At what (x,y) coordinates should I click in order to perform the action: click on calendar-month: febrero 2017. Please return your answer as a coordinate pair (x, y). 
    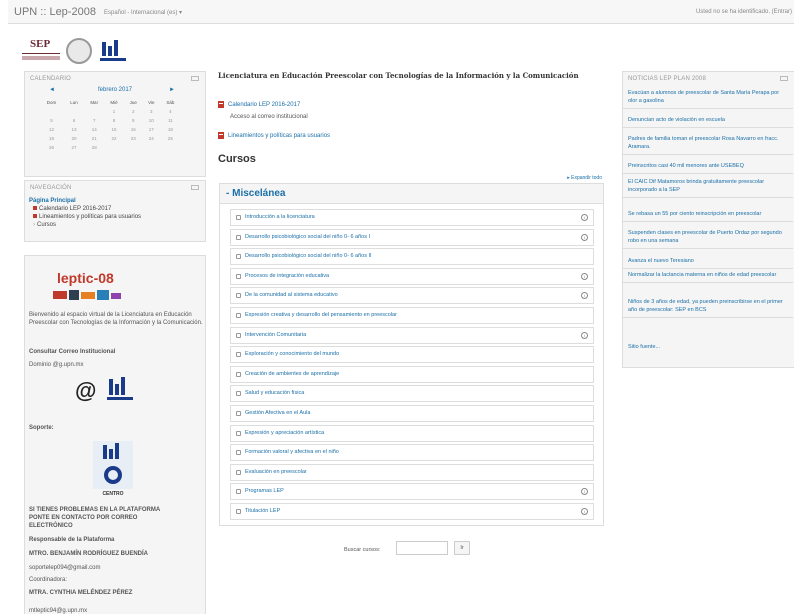
    Looking at the image, I should click on (115, 90).